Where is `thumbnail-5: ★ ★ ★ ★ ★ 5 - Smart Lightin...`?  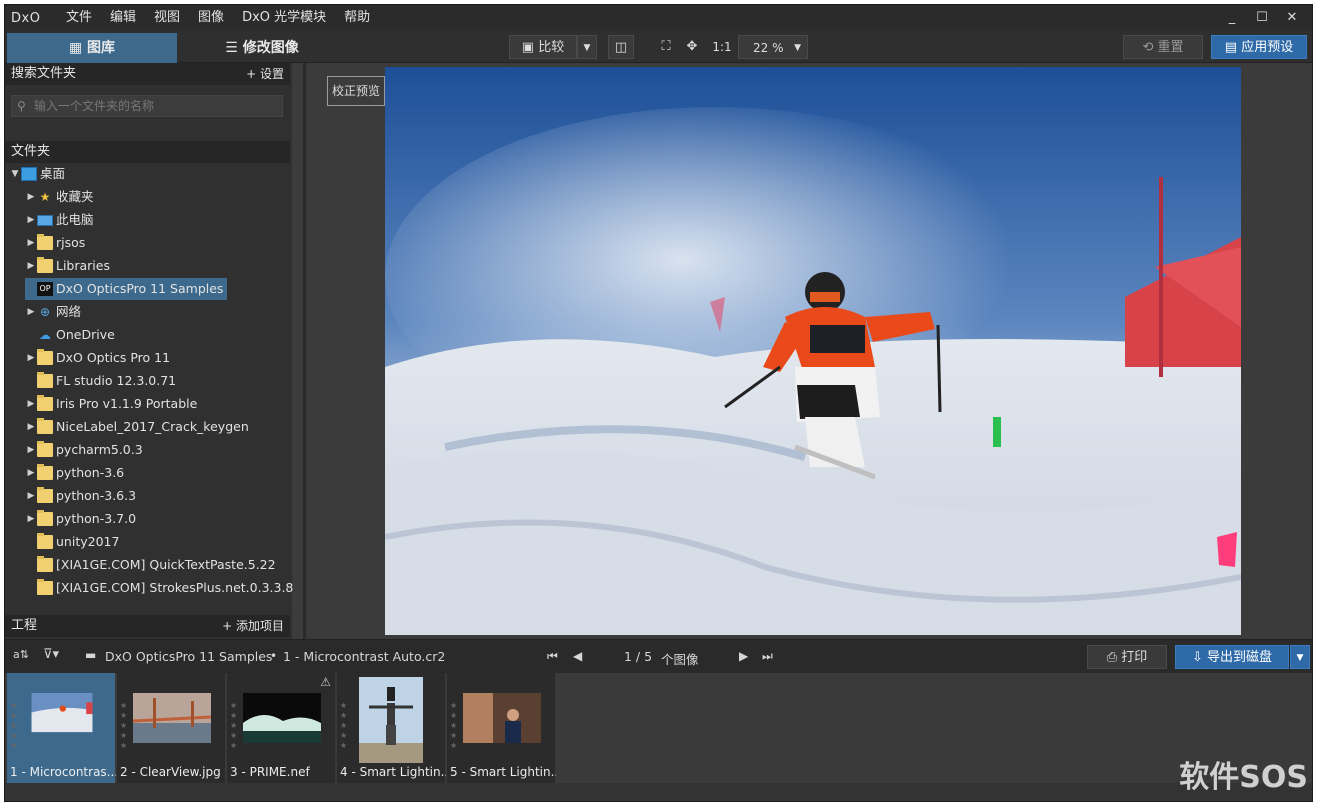 thumbnail-5: ★ ★ ★ ★ ★ 5 - Smart Lightin... is located at coordinates (501, 728).